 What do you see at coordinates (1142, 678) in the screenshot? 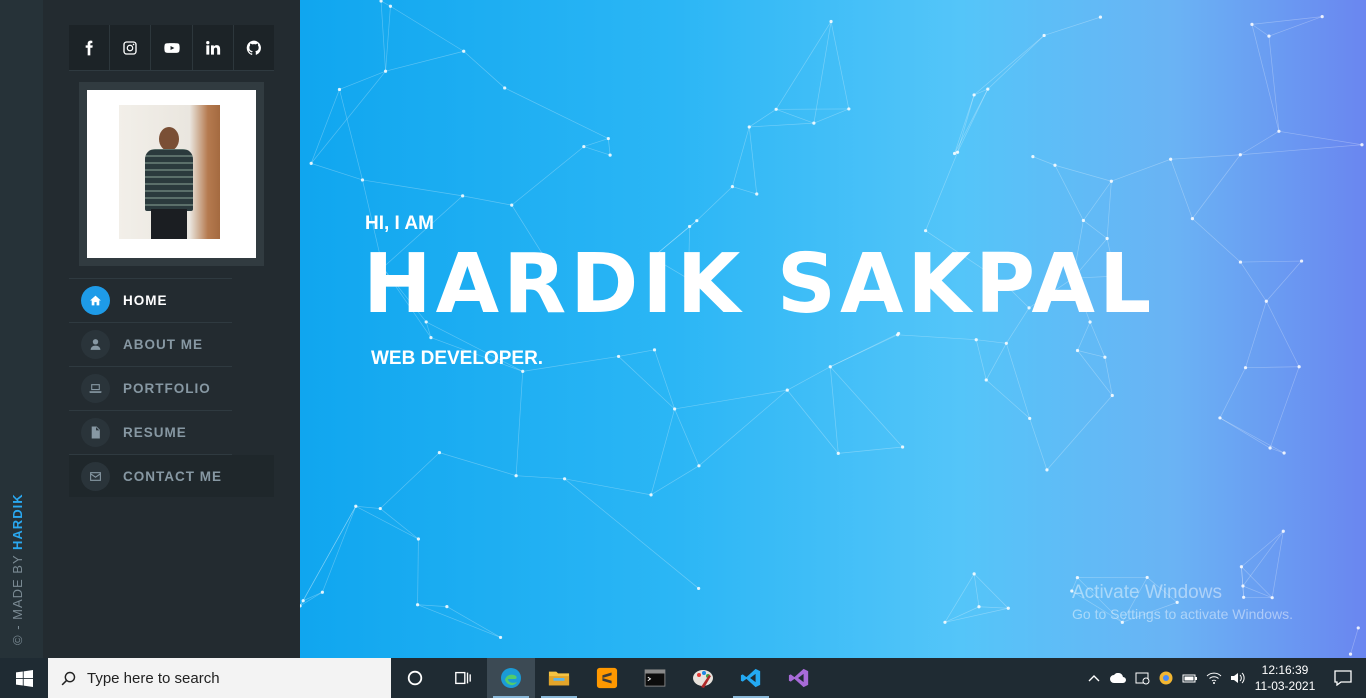
I see `security-icon` at bounding box center [1142, 678].